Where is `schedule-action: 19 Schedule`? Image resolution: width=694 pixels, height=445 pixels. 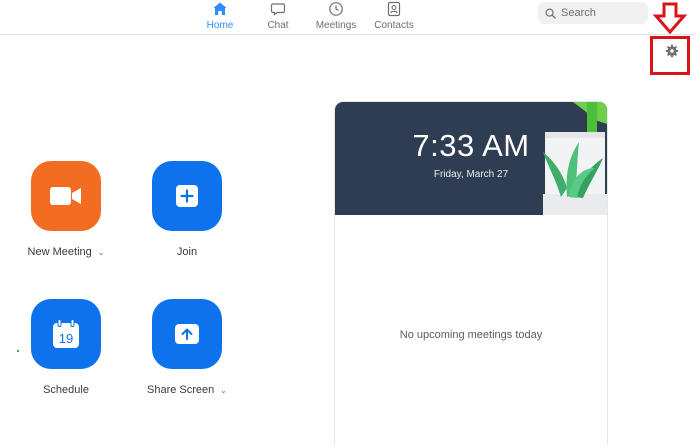
schedule-action: 19 Schedule is located at coordinates (66, 347).